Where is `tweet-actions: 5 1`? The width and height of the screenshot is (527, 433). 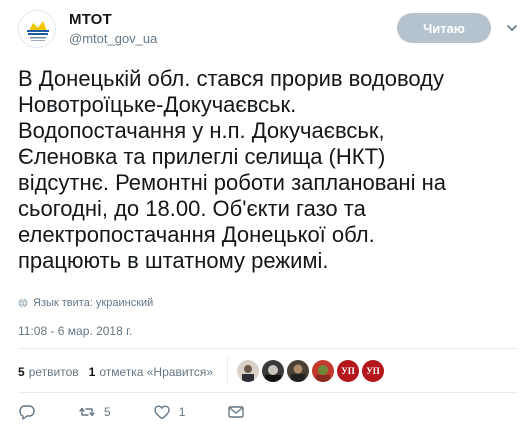 tweet-actions: 5 1 is located at coordinates (152, 412).